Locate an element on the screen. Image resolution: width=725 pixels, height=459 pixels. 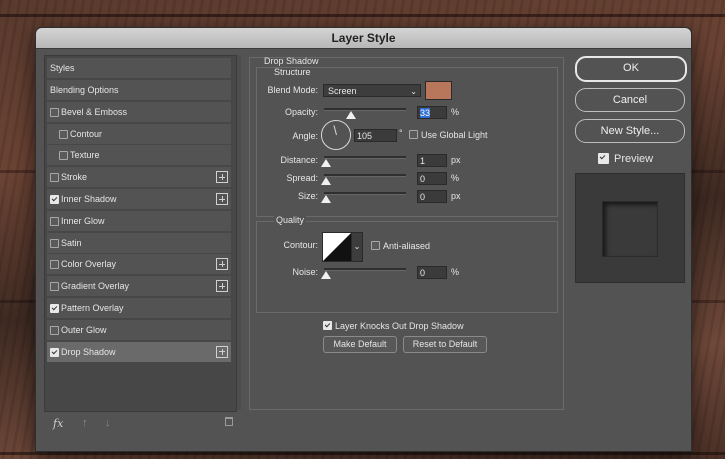
angle-label: Angle: is located at coordinates (305, 136).